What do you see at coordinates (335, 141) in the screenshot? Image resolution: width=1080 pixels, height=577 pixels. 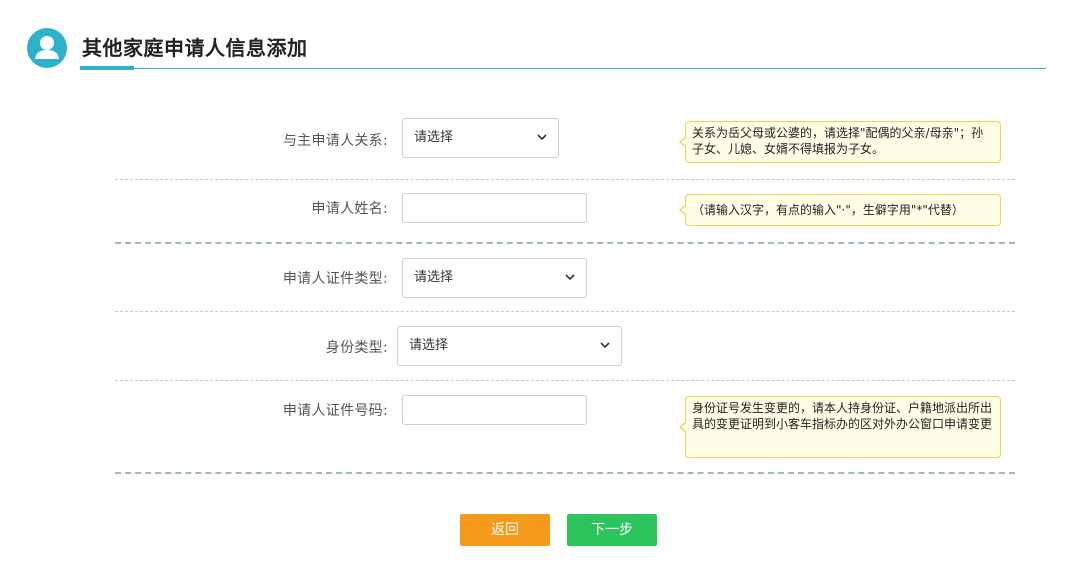 I see `relation-label: 与主申请人关系:` at bounding box center [335, 141].